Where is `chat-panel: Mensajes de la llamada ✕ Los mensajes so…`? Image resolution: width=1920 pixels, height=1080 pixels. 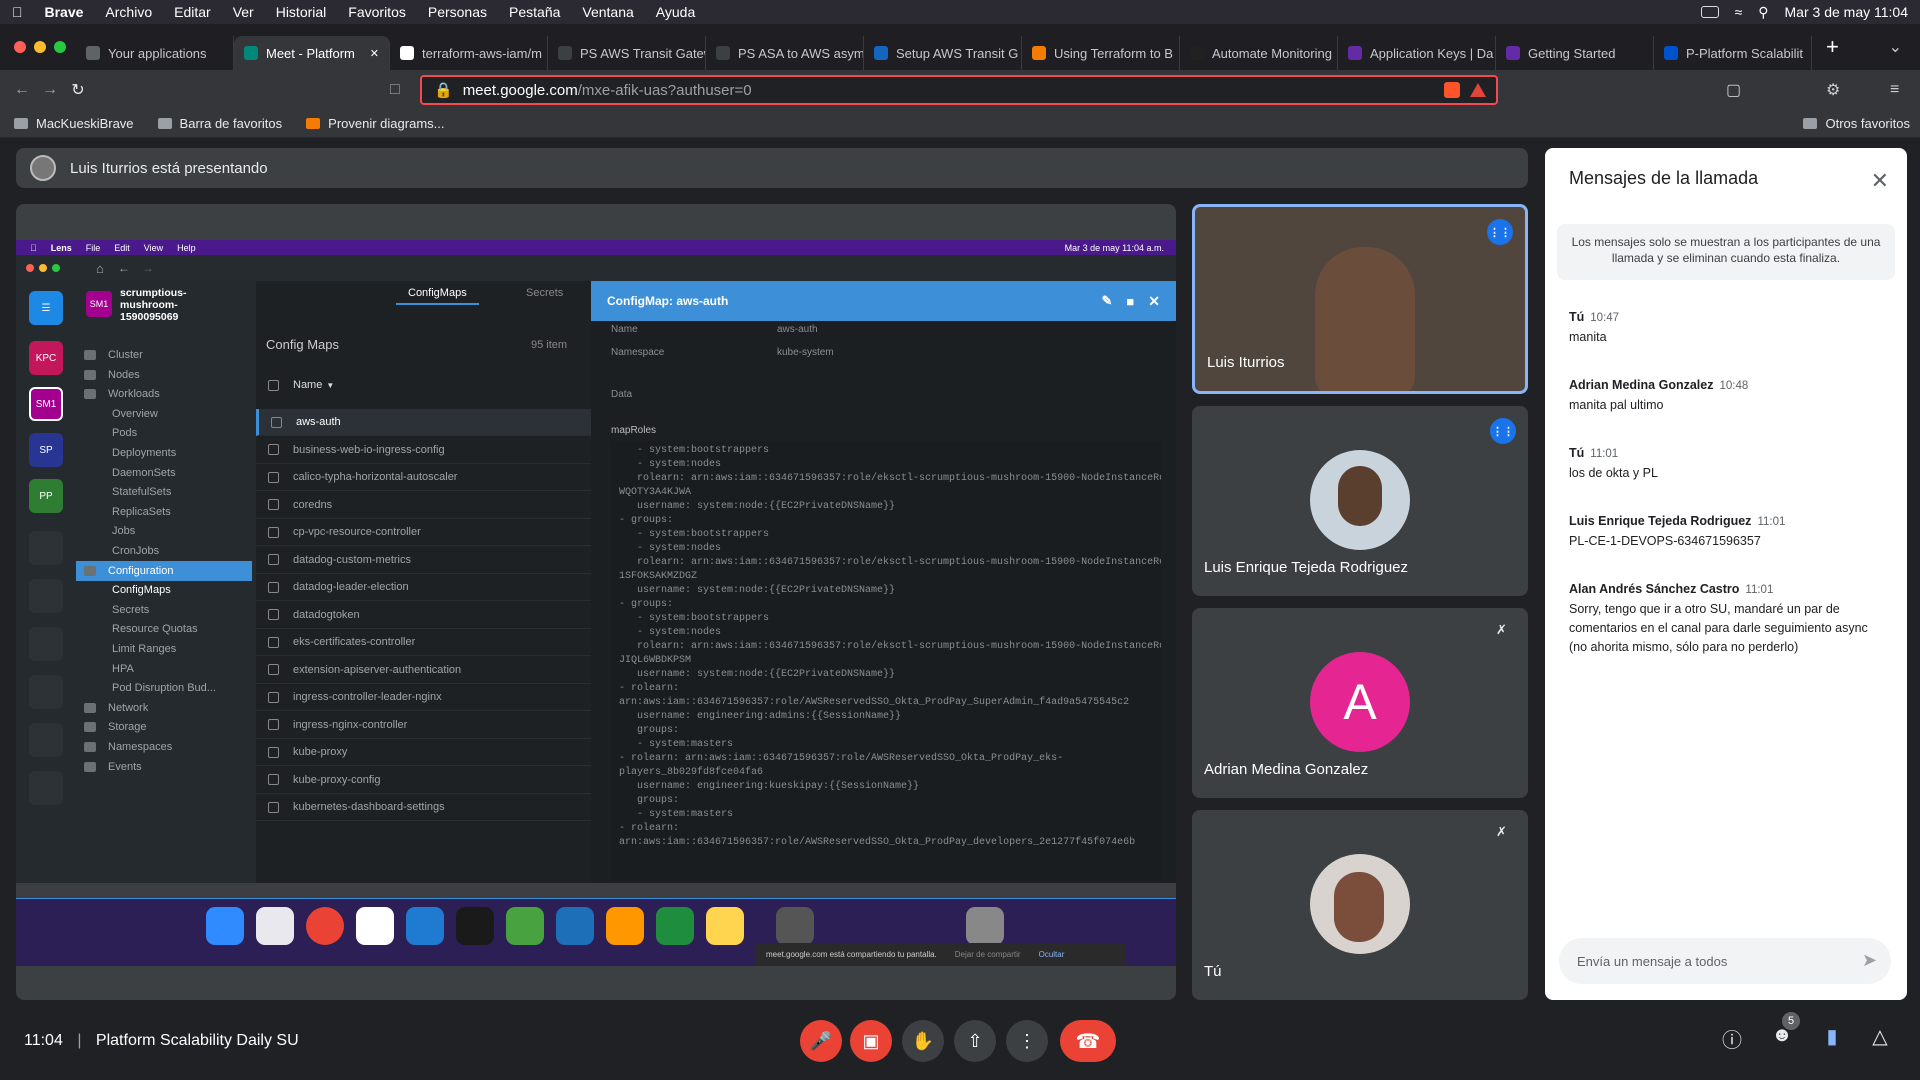 chat-panel: Mensajes de la llamada ✕ Los mensajes so… is located at coordinates (1726, 574).